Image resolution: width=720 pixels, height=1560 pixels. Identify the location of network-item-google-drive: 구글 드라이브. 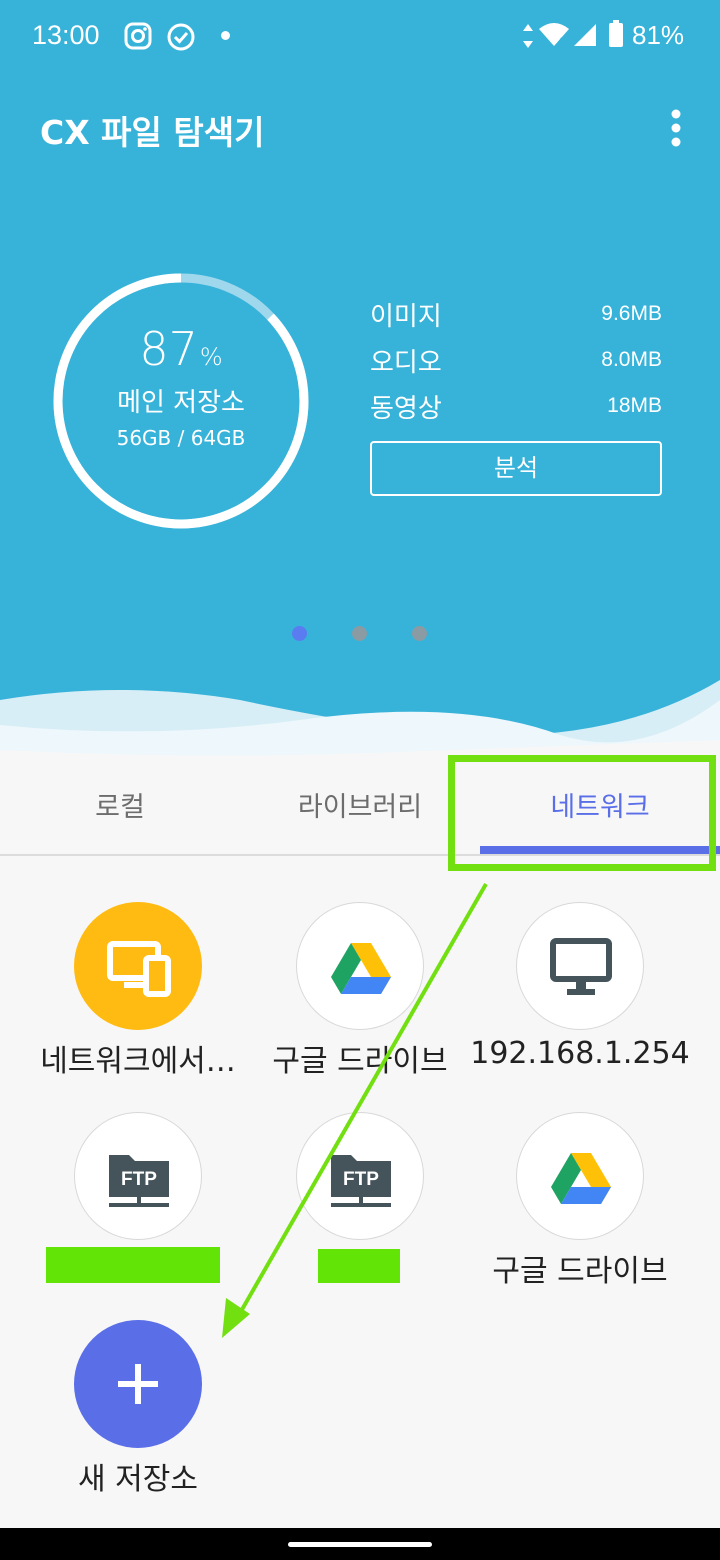
(360, 1005).